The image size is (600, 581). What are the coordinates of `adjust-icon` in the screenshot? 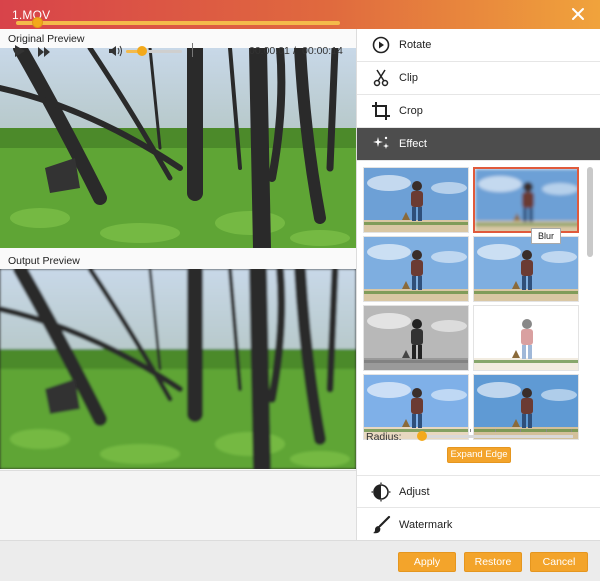 It's located at (381, 491).